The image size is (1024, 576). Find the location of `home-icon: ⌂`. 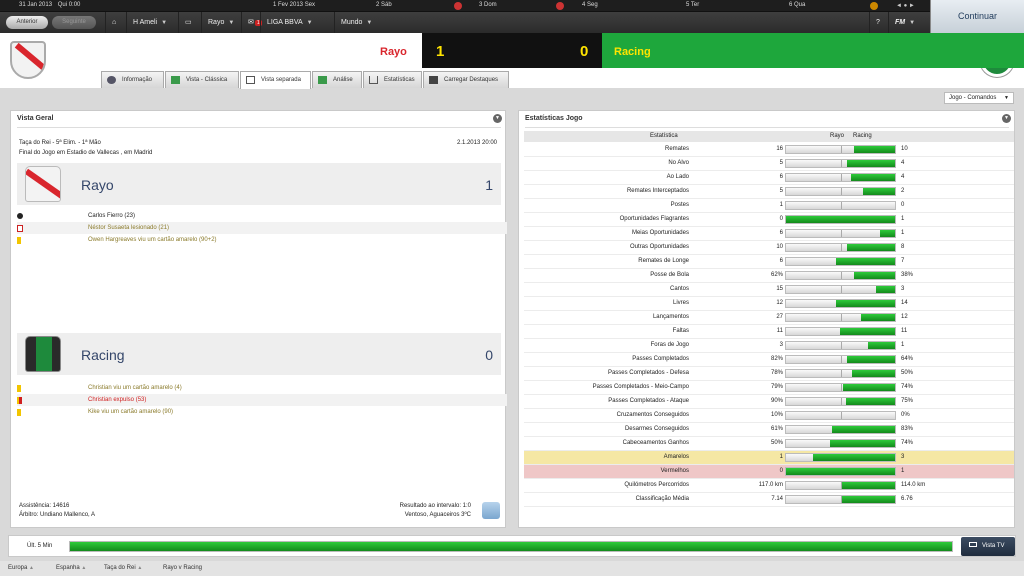

home-icon: ⌂ is located at coordinates (115, 22).